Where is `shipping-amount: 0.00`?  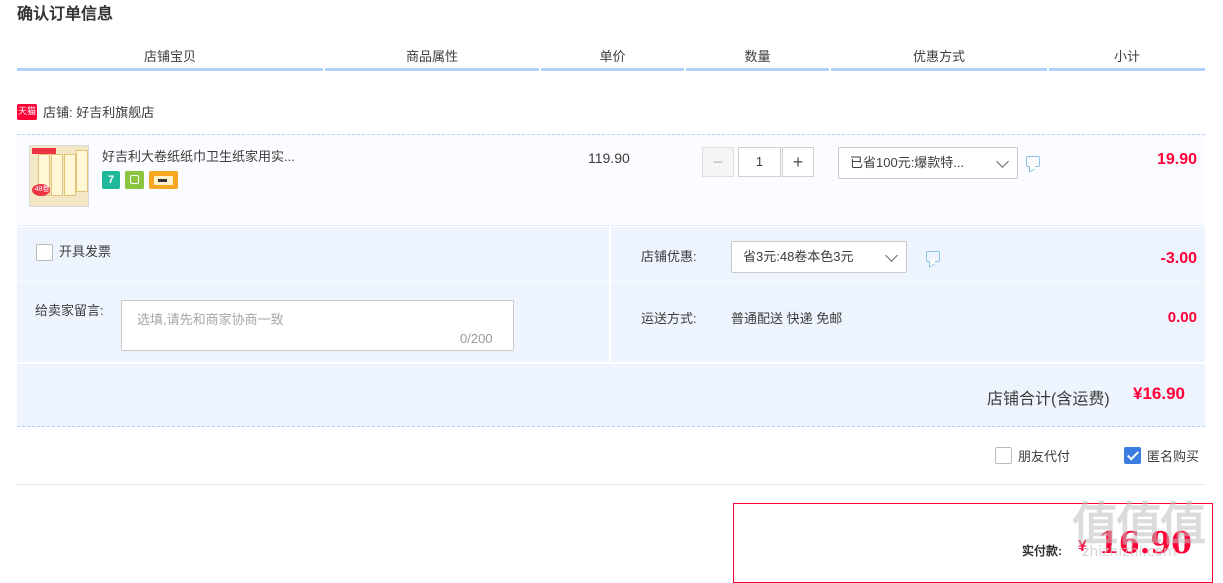
shipping-amount: 0.00 is located at coordinates (1182, 317).